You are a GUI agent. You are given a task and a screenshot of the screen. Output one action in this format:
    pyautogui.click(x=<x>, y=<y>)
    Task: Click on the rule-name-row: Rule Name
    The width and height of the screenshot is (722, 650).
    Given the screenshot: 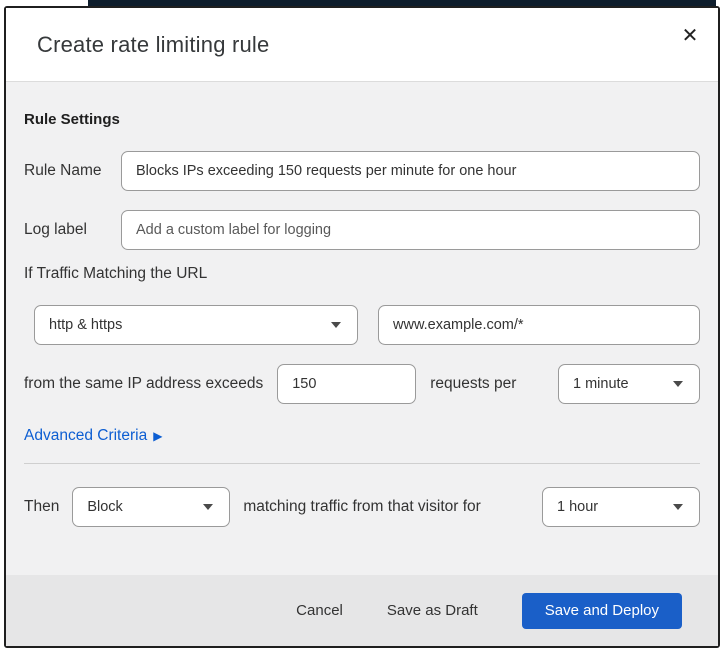 What is the action you would take?
    pyautogui.click(x=362, y=171)
    